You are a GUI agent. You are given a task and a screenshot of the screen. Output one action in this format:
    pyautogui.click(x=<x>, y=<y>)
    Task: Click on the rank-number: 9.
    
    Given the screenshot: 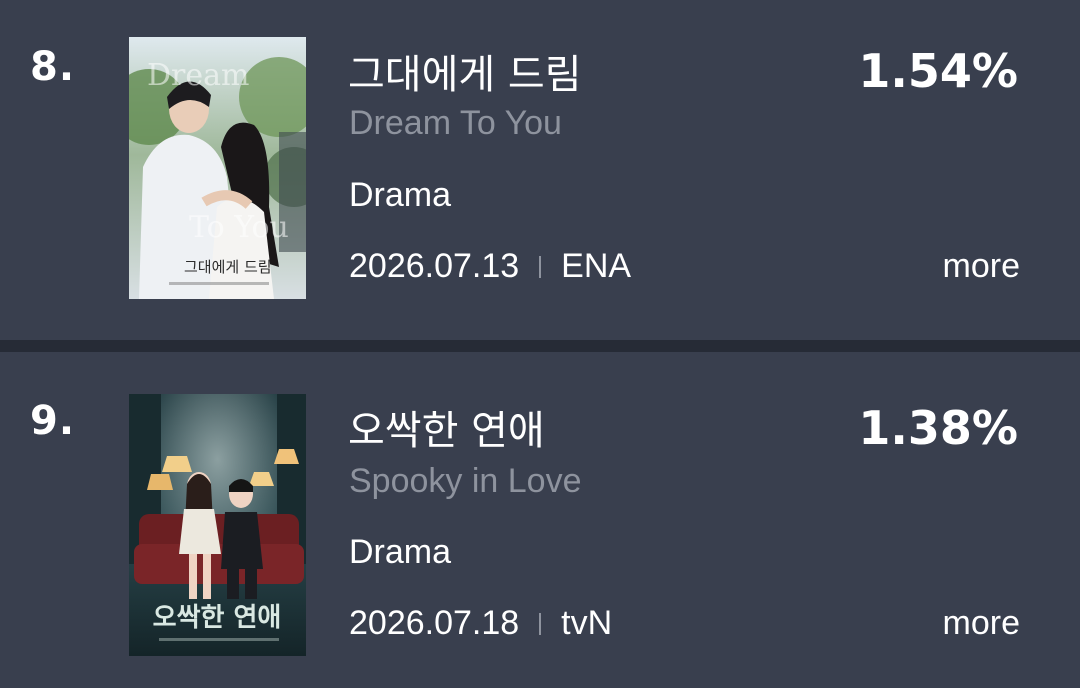 What is the action you would take?
    pyautogui.click(x=53, y=421)
    